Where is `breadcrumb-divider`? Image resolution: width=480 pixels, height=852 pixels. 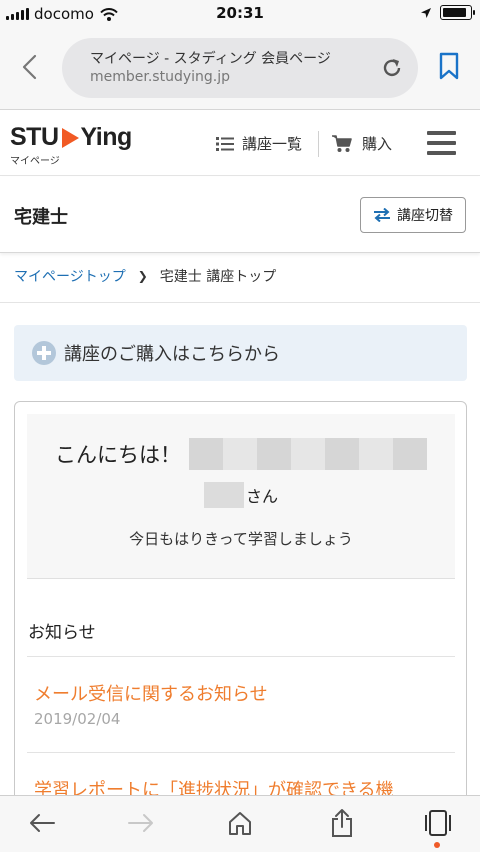 breadcrumb-divider is located at coordinates (240, 302).